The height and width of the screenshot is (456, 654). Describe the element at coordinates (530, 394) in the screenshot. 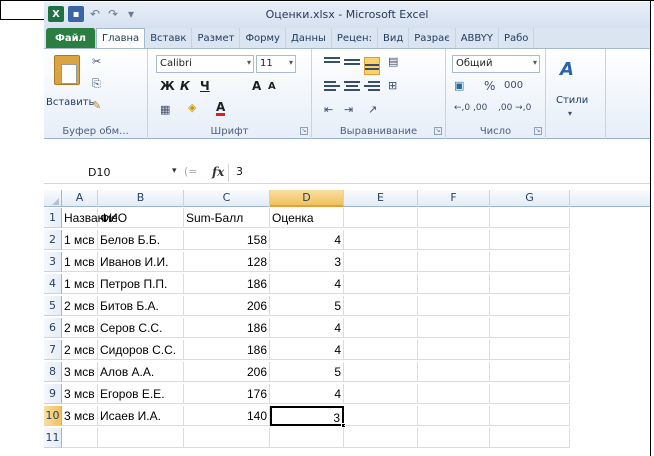

I see `cell-g9` at that location.